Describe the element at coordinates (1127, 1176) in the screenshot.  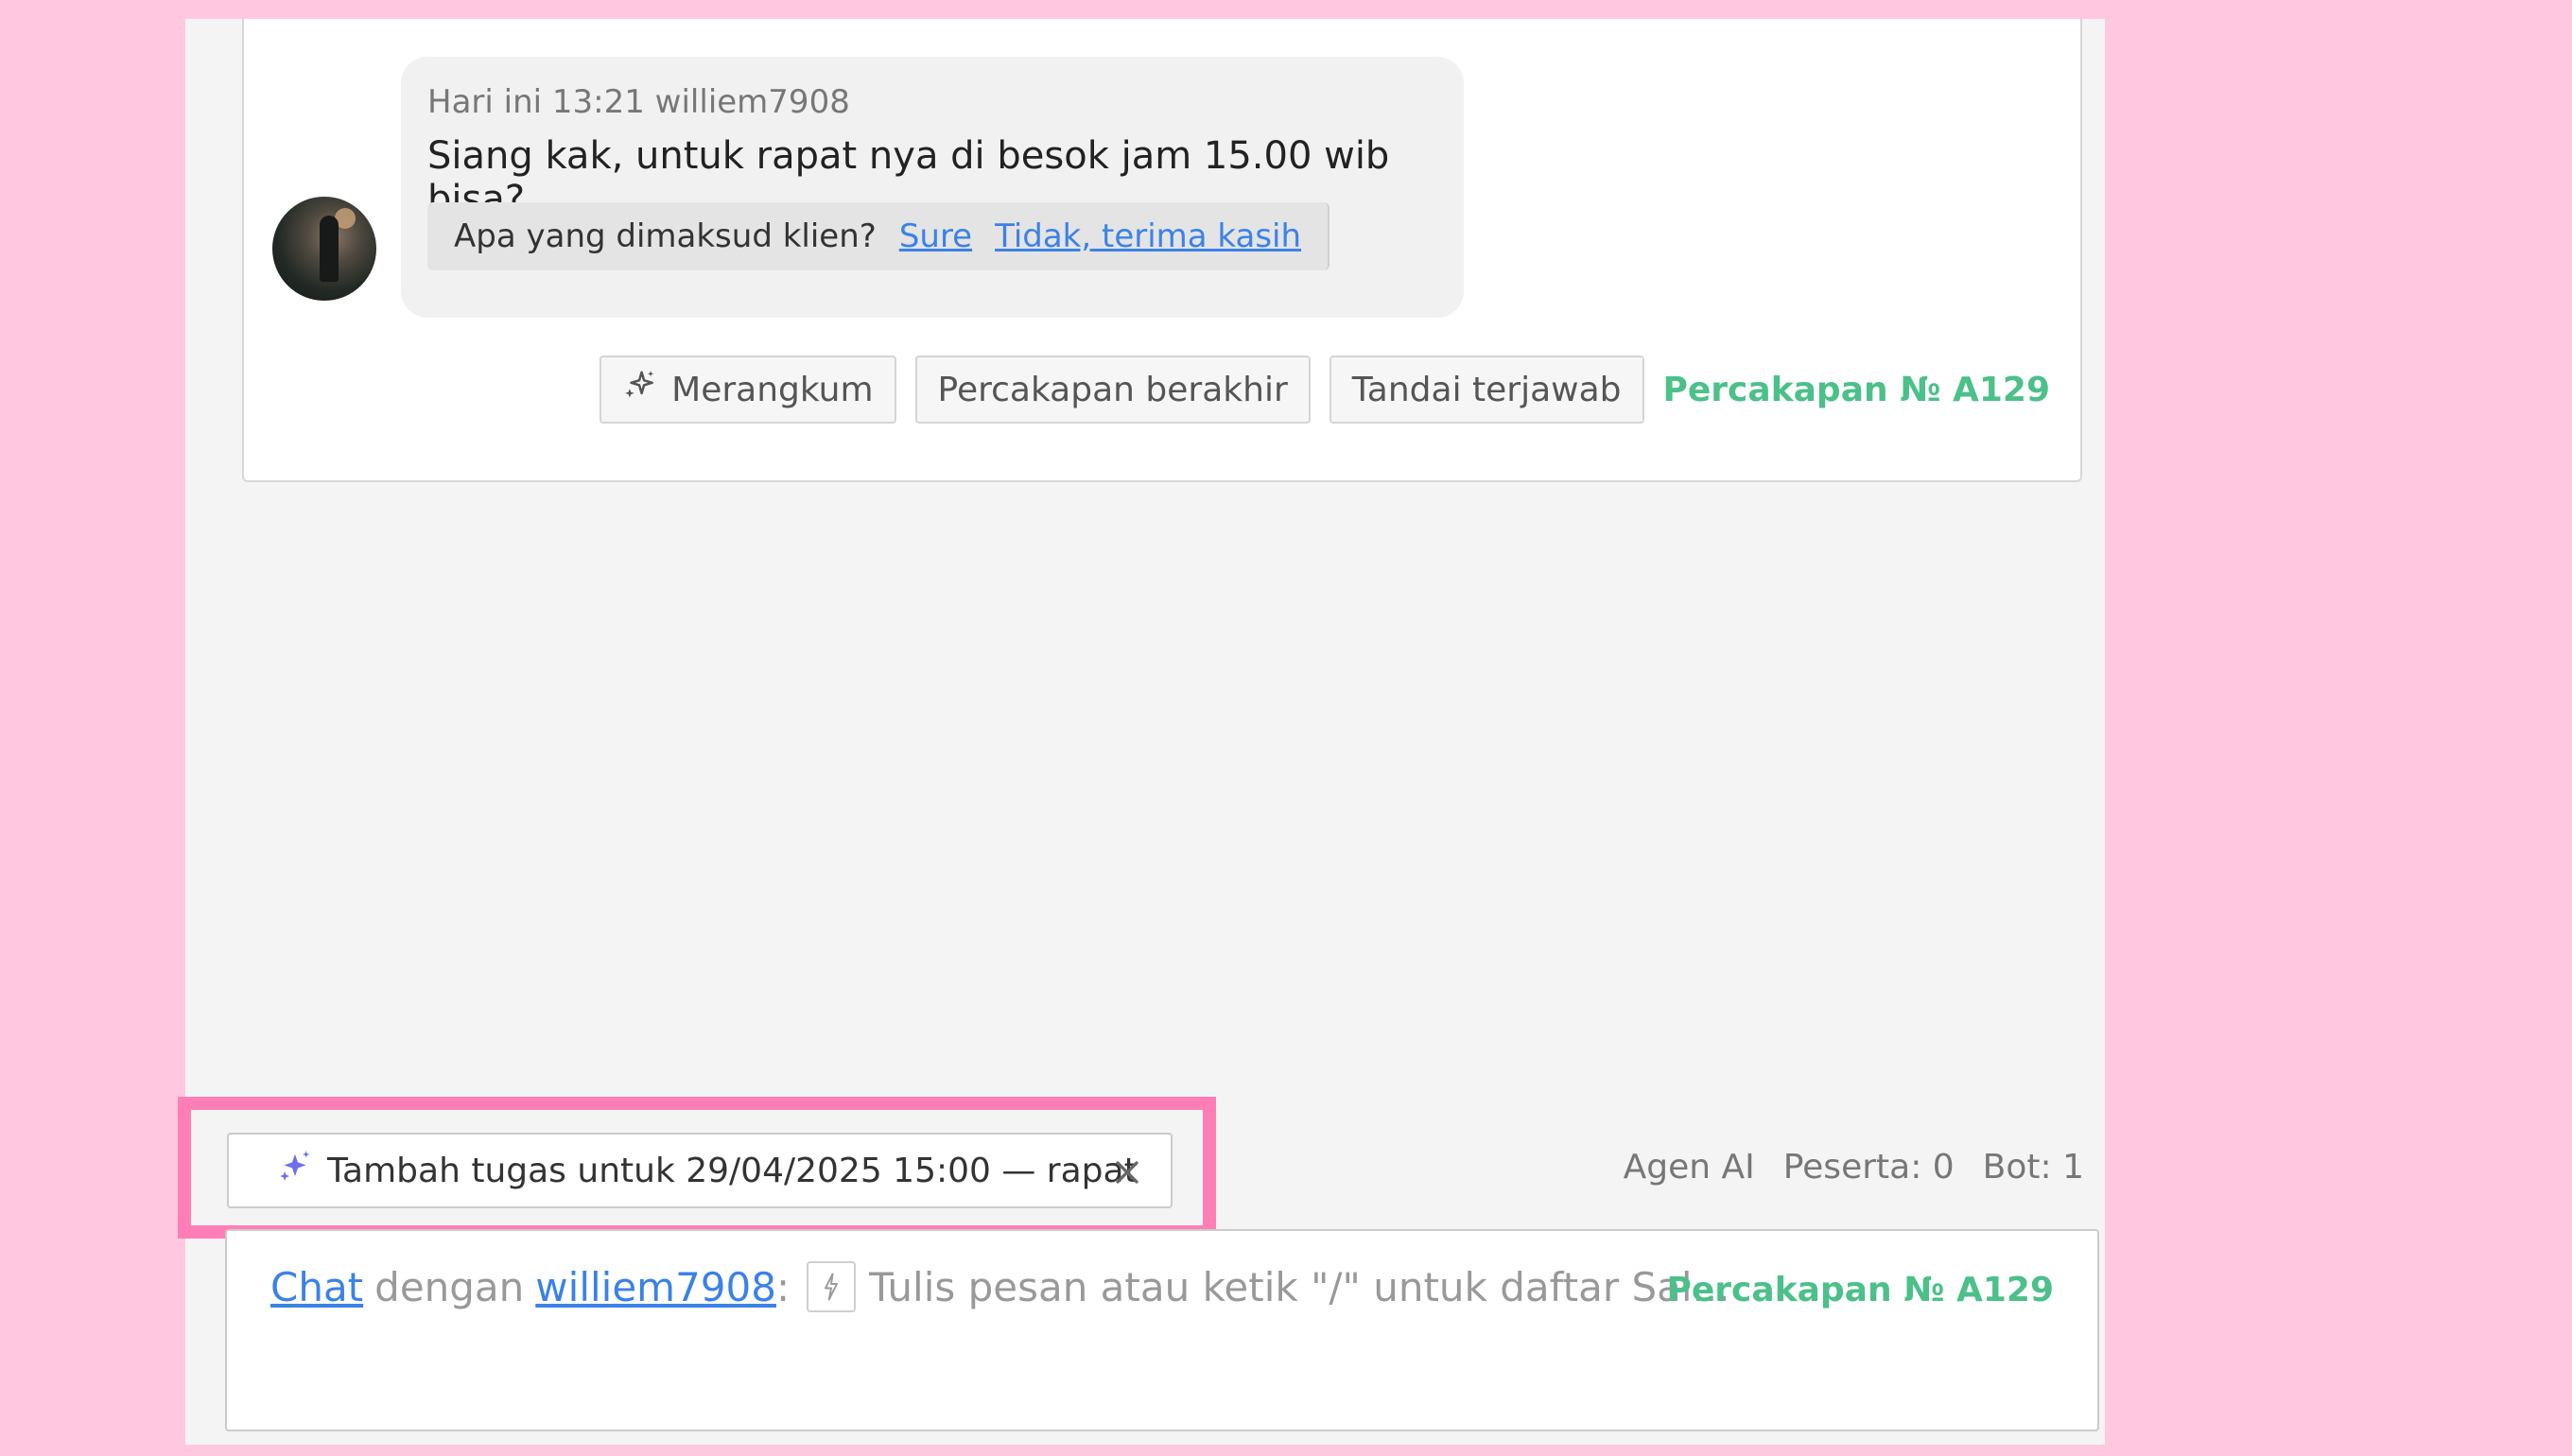
I see `close-icon` at that location.